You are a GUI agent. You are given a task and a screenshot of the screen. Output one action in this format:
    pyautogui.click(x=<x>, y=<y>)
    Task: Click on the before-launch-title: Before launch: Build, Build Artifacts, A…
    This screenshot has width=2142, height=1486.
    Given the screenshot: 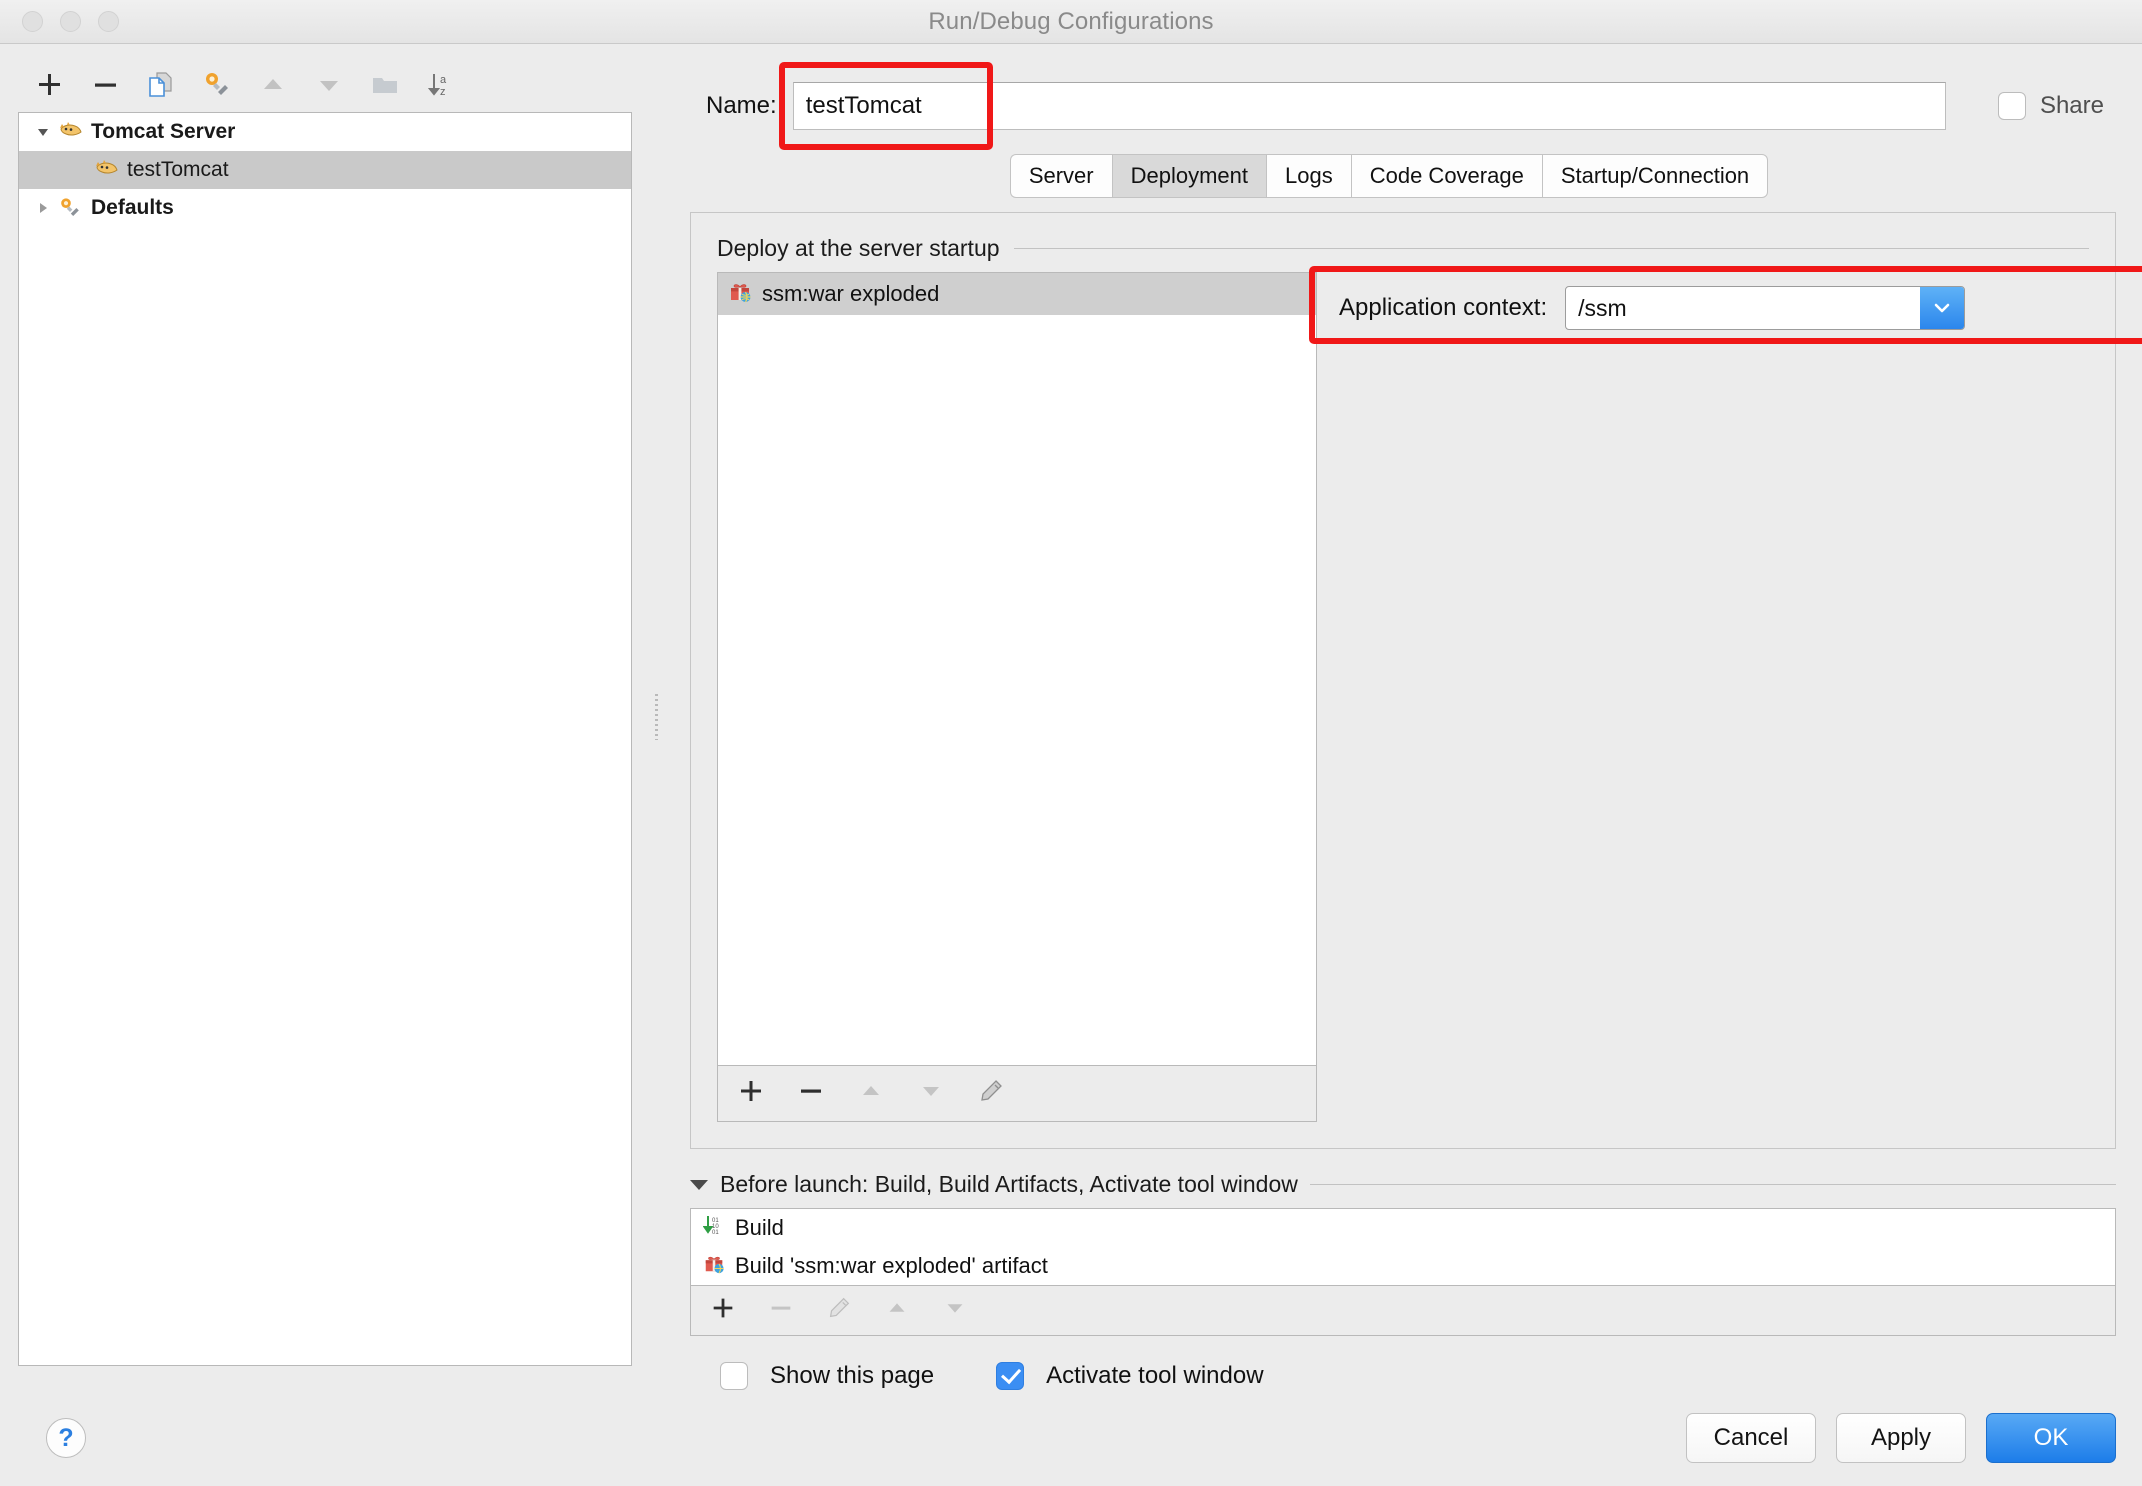 What is the action you would take?
    pyautogui.click(x=1009, y=1184)
    